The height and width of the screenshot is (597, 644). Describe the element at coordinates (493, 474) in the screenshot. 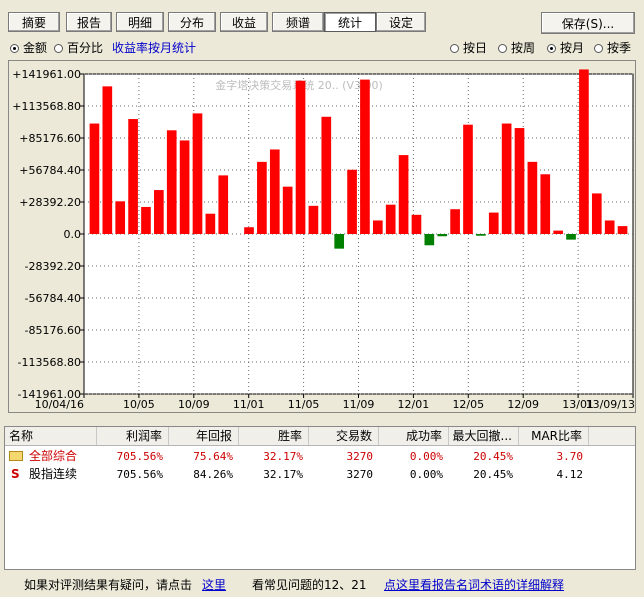

I see `cell-max-drawdown: 20.45%` at that location.